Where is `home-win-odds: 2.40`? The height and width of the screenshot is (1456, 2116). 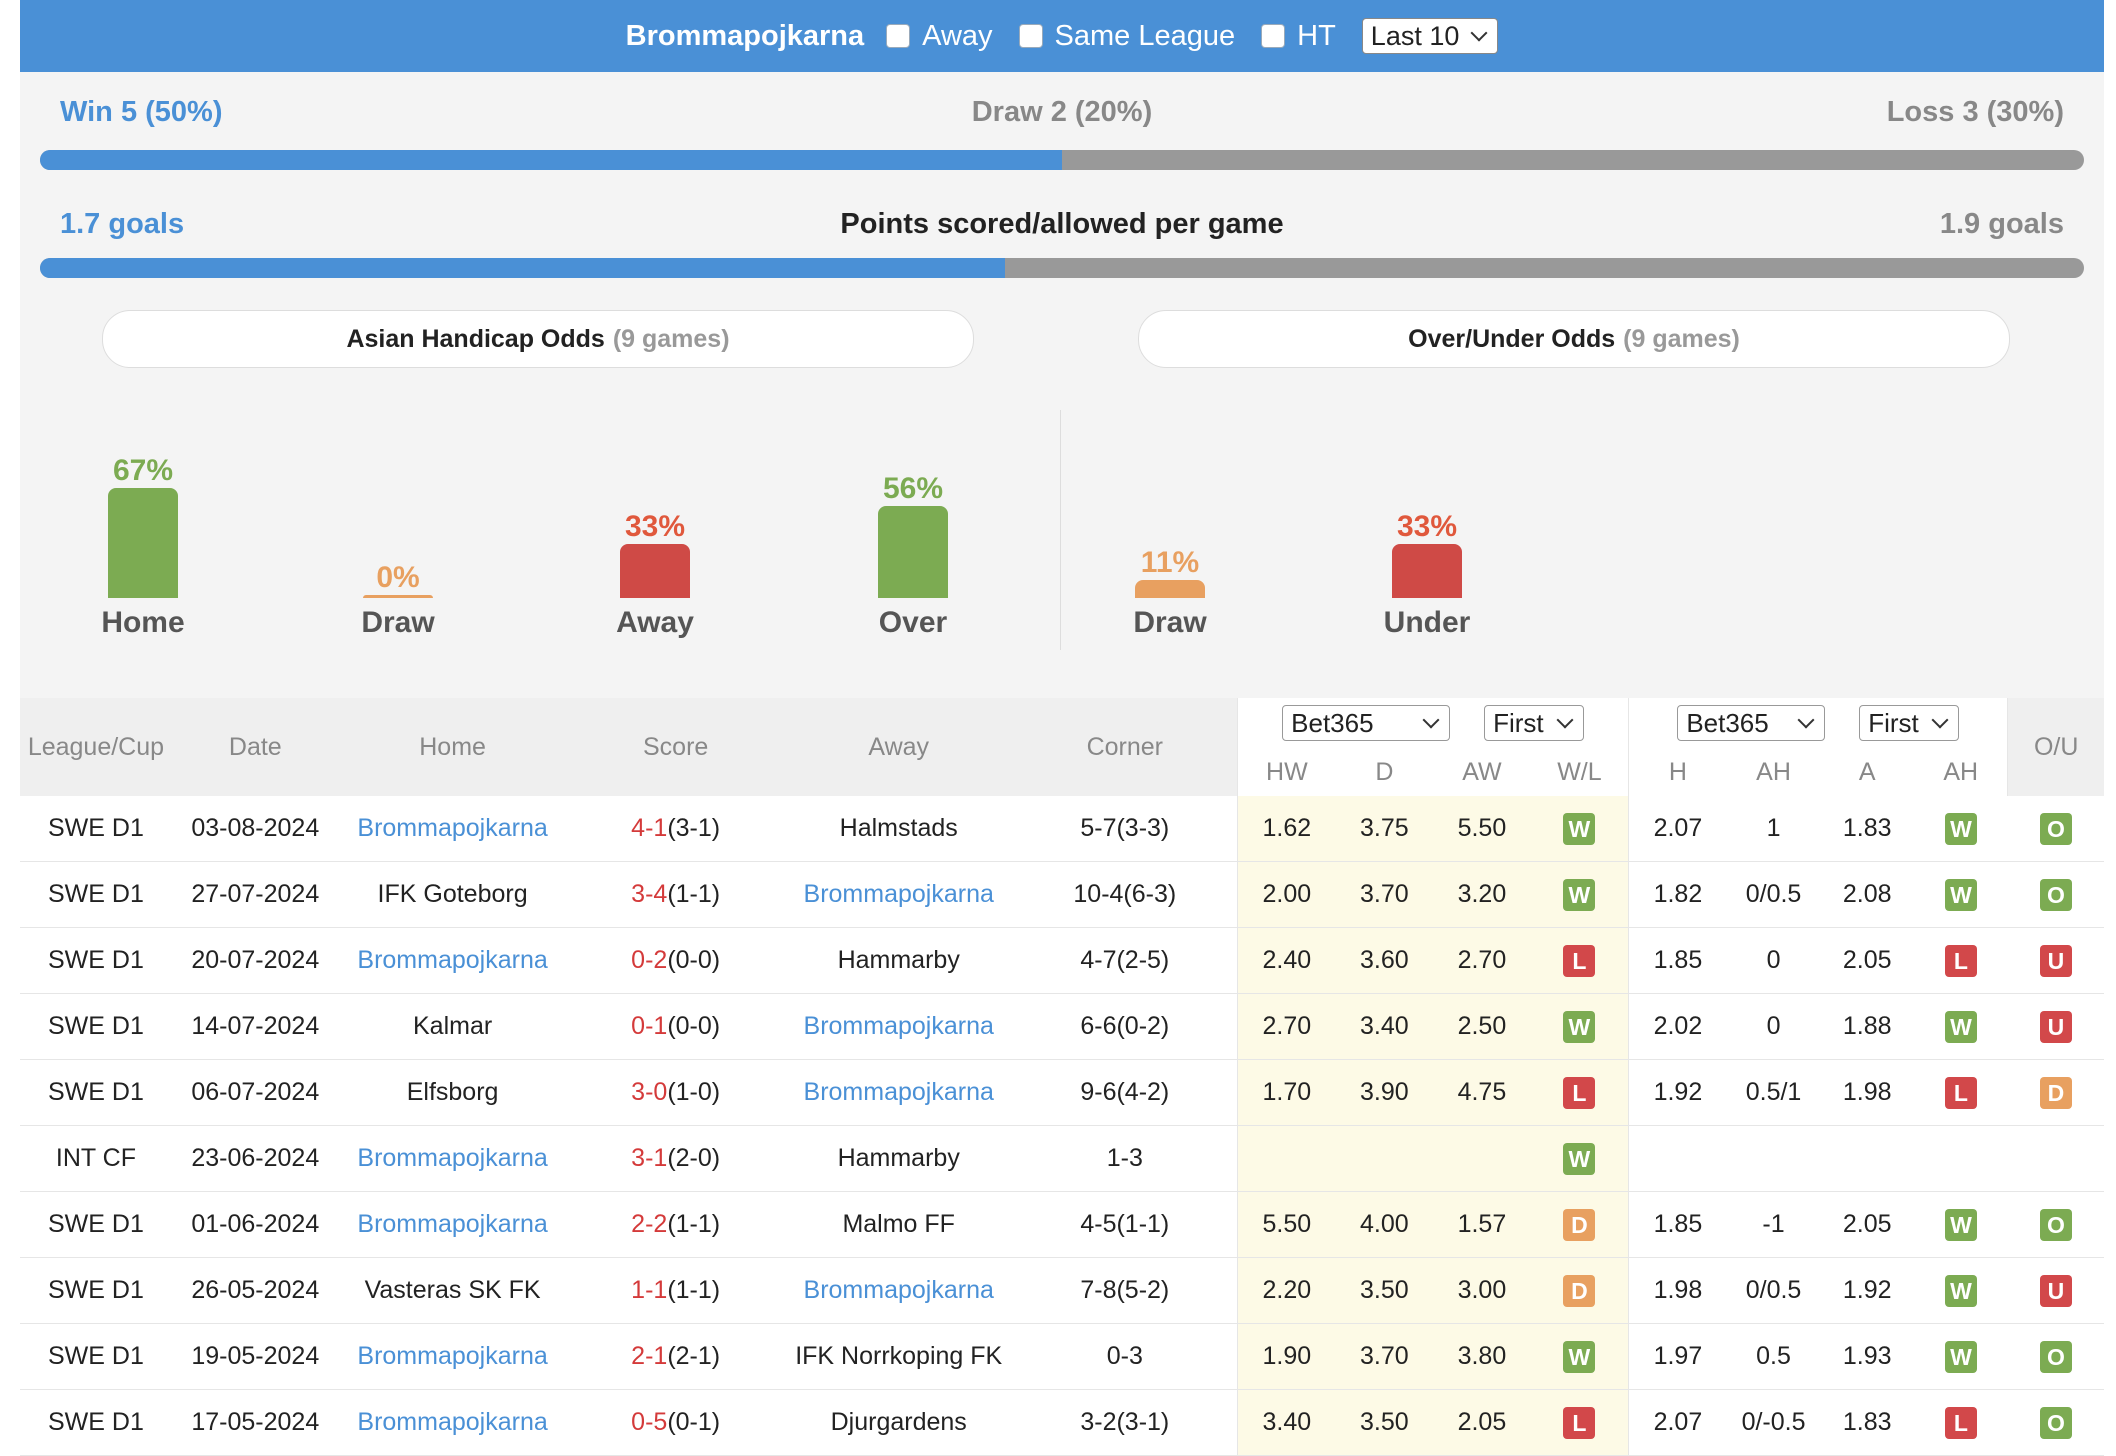
home-win-odds: 2.40 is located at coordinates (1286, 960).